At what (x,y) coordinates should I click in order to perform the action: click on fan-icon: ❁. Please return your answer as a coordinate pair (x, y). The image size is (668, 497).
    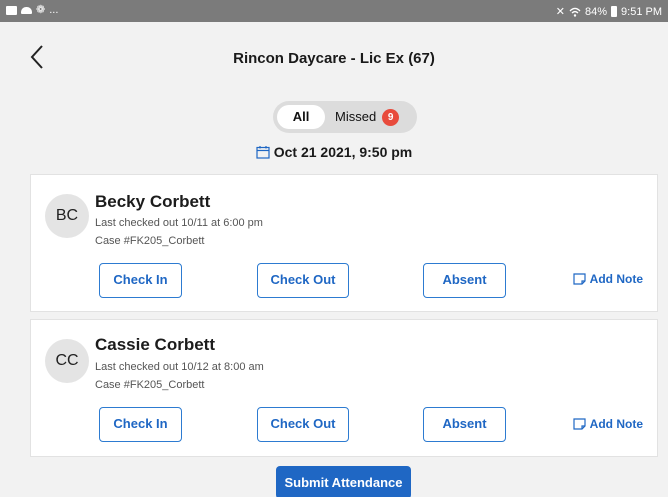
    Looking at the image, I should click on (41, 9).